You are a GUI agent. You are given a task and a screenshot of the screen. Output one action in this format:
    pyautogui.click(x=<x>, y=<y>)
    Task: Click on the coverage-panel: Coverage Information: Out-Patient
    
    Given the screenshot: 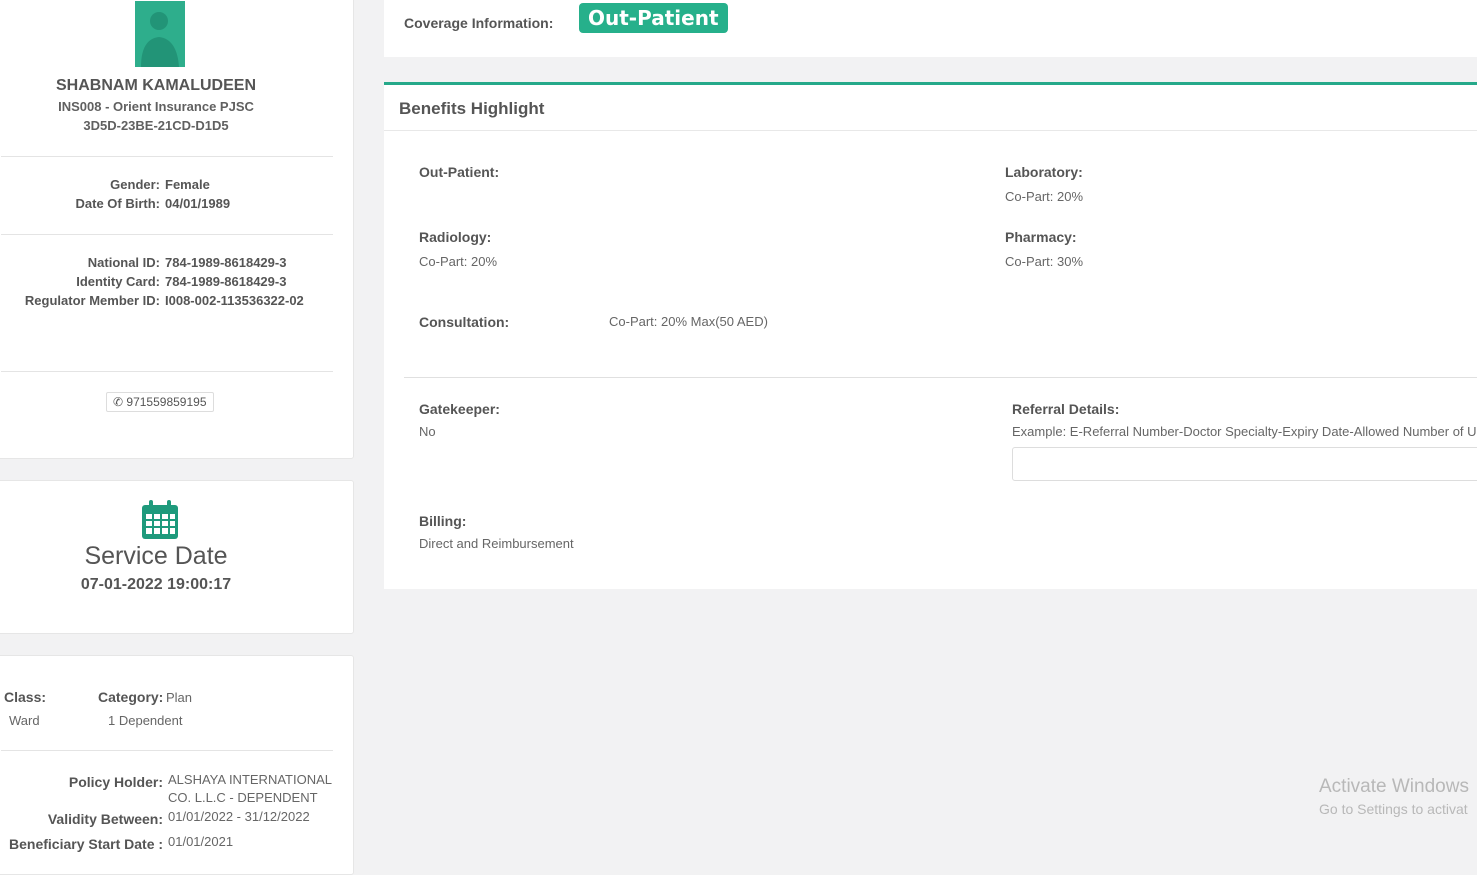 What is the action you would take?
    pyautogui.click(x=930, y=28)
    